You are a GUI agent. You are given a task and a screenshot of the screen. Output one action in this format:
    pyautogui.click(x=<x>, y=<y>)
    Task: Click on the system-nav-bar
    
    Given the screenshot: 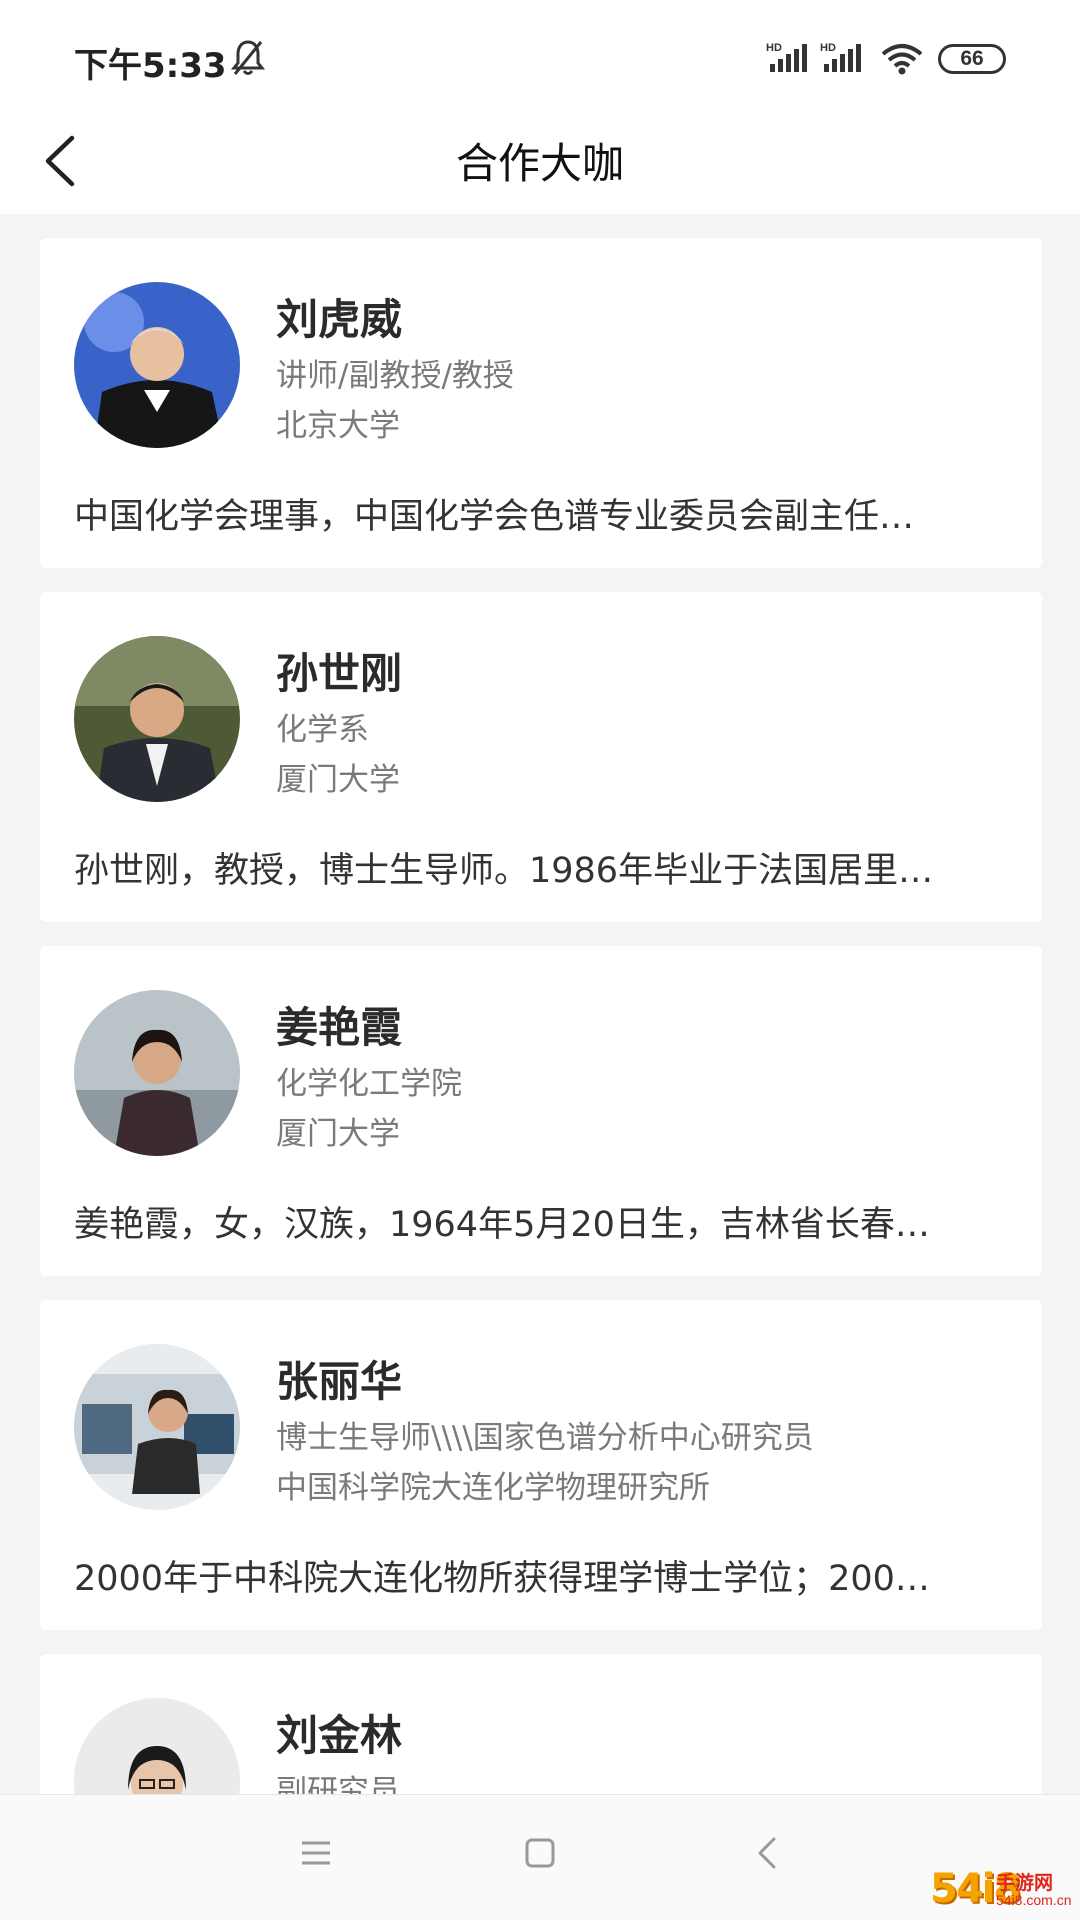 What is the action you would take?
    pyautogui.click(x=540, y=1857)
    